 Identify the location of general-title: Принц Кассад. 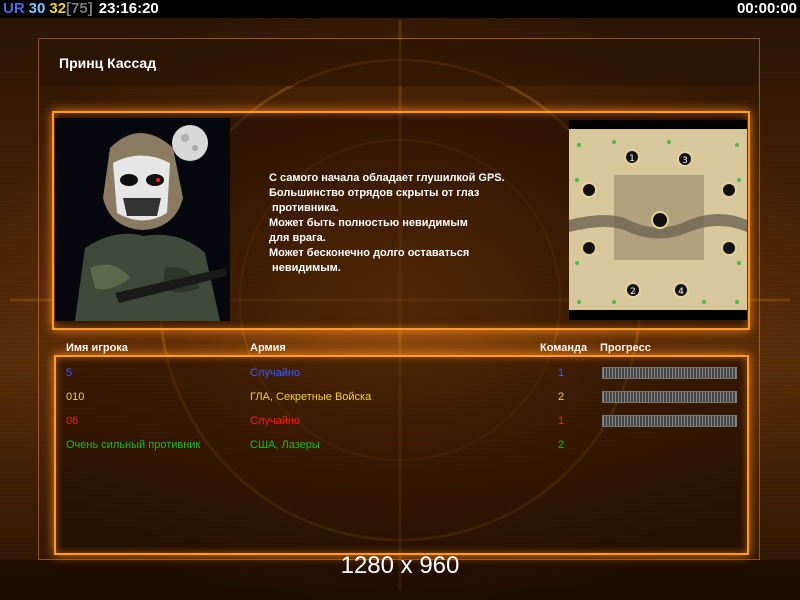
(108, 63).